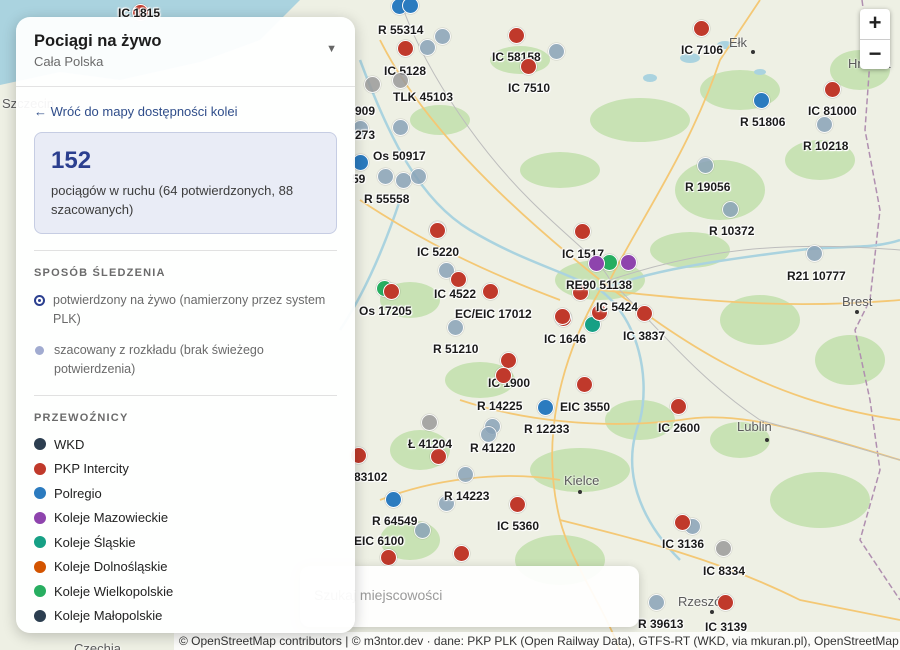  Describe the element at coordinates (111, 567) in the screenshot. I see `carrier-label: Koleje Dolnośląskie` at that location.